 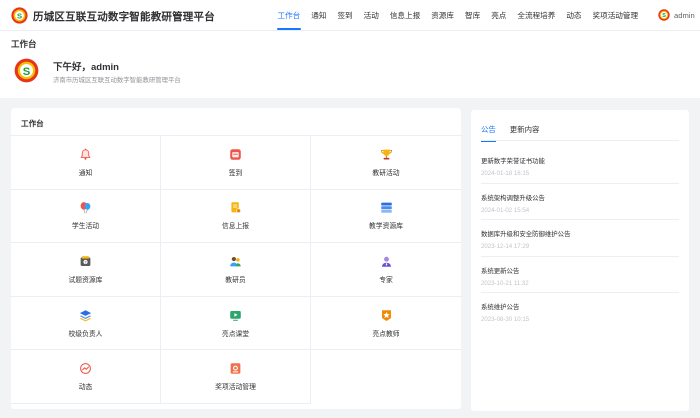 What do you see at coordinates (85, 388) in the screenshot?
I see `tile-label: 动态` at bounding box center [85, 388].